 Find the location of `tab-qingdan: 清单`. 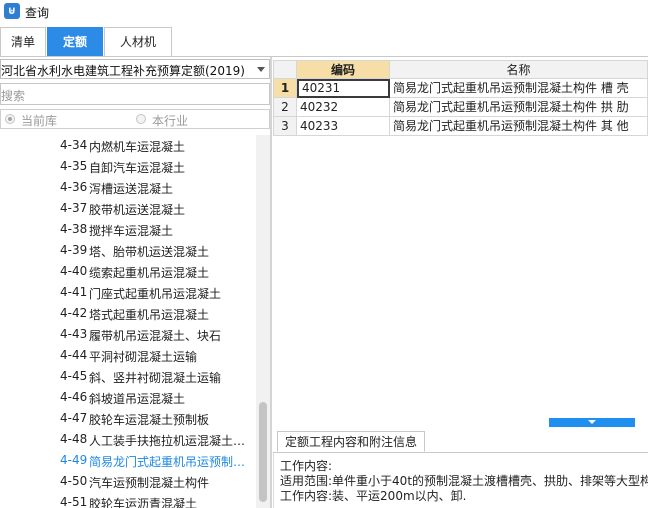

tab-qingdan: 清单 is located at coordinates (23, 41).